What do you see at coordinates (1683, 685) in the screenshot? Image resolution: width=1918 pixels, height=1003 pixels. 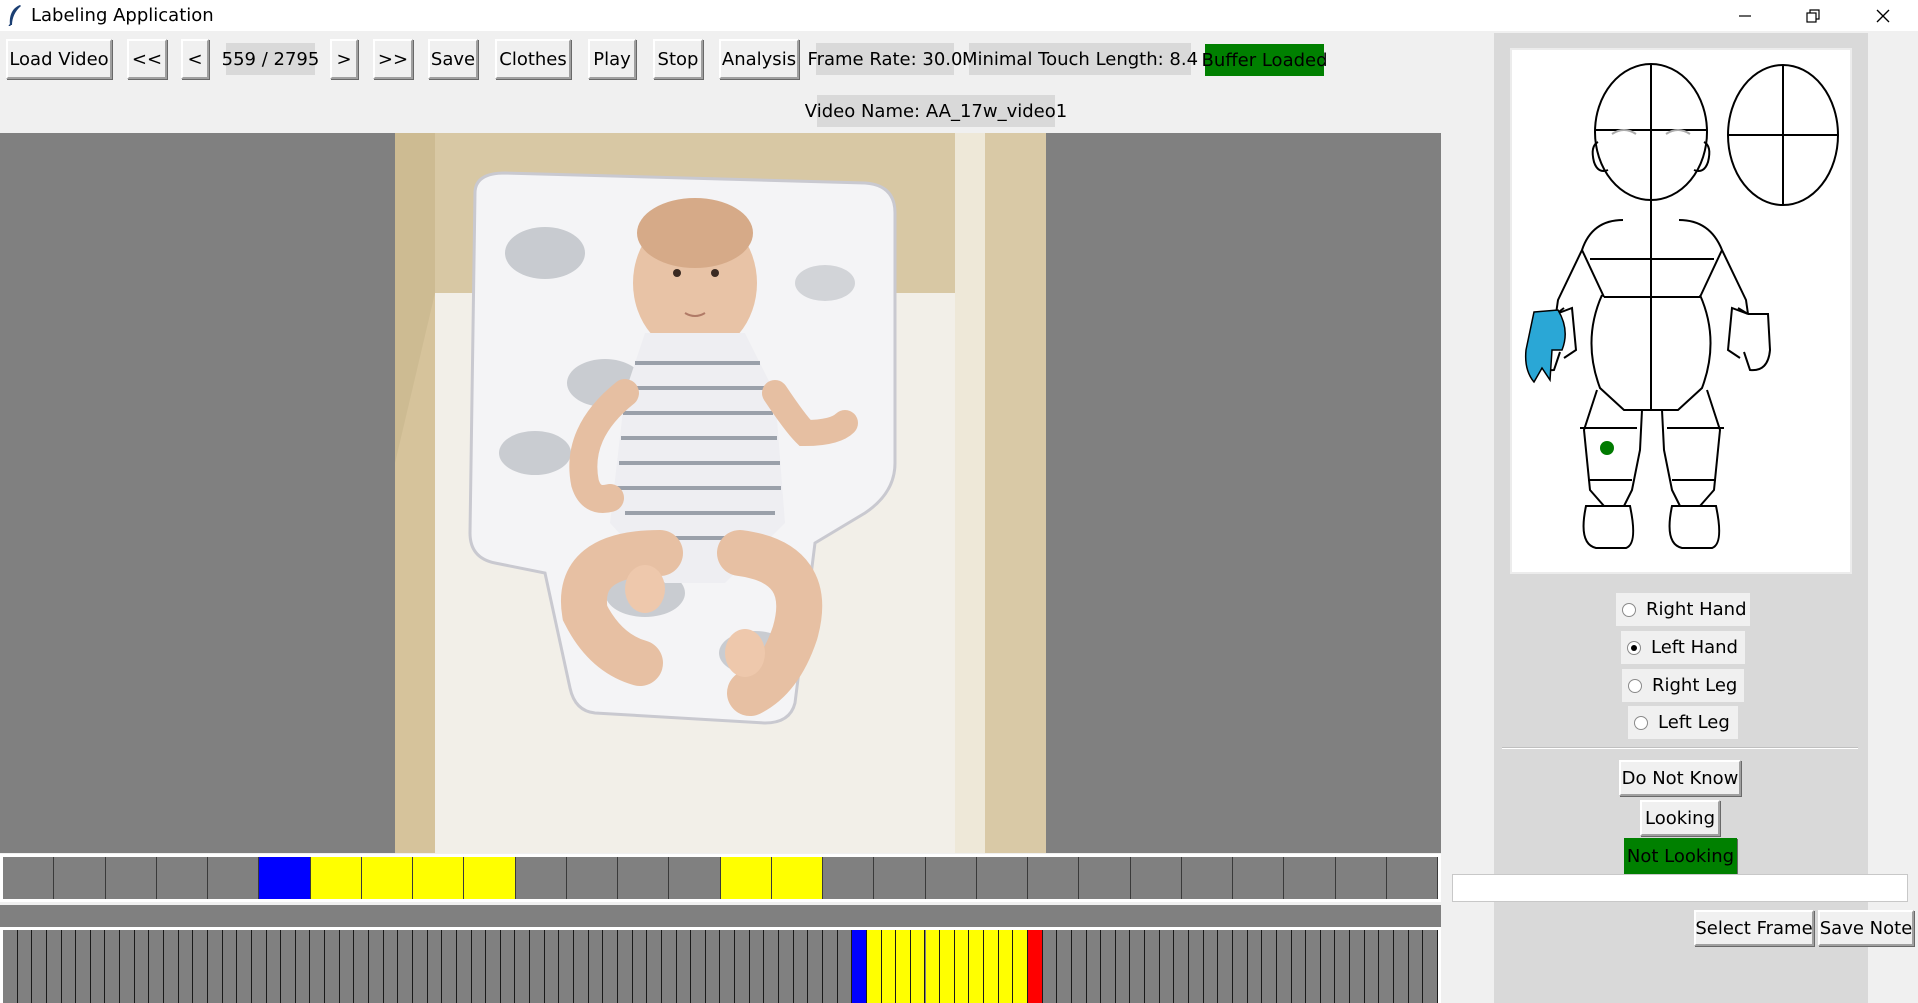 I see `radio-right-leg: Right Leg` at bounding box center [1683, 685].